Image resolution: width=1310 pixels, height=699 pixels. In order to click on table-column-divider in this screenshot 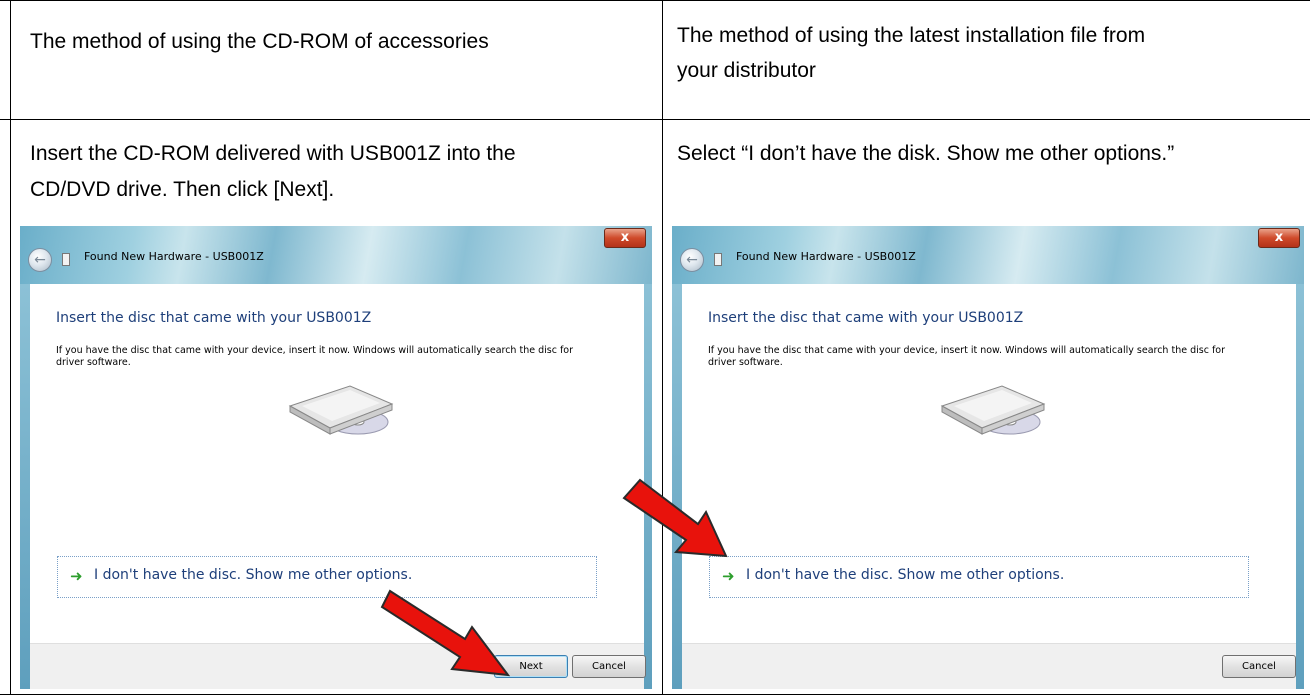, I will do `click(662, 347)`.